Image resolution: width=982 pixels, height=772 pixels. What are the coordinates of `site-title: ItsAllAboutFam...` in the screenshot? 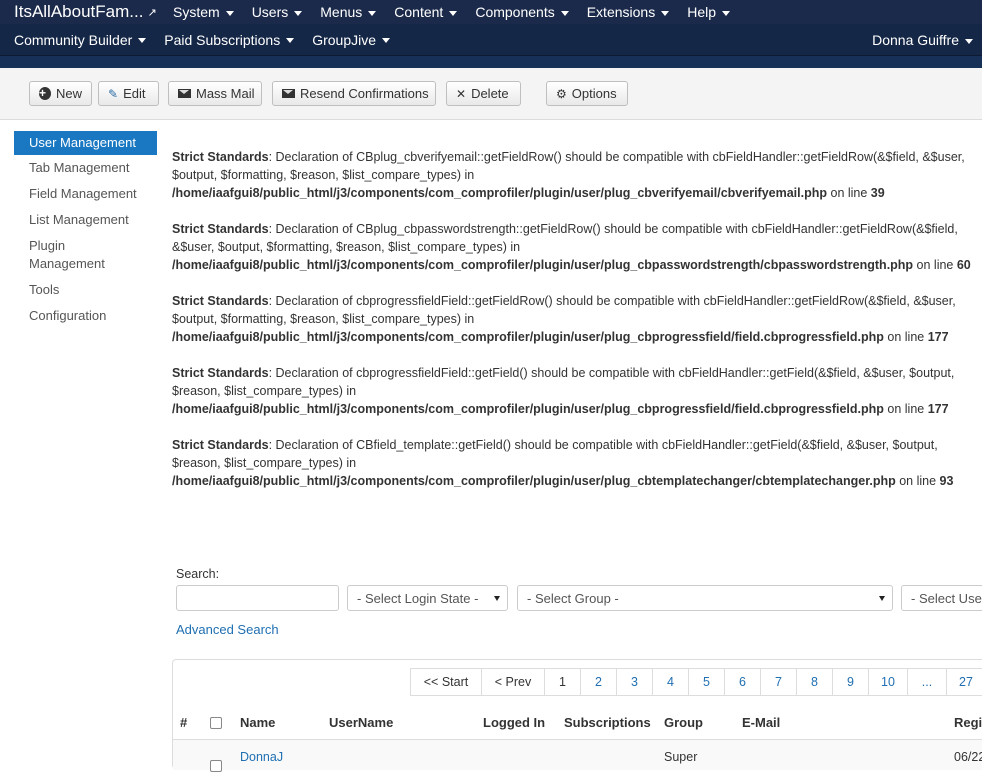 It's located at (79, 11).